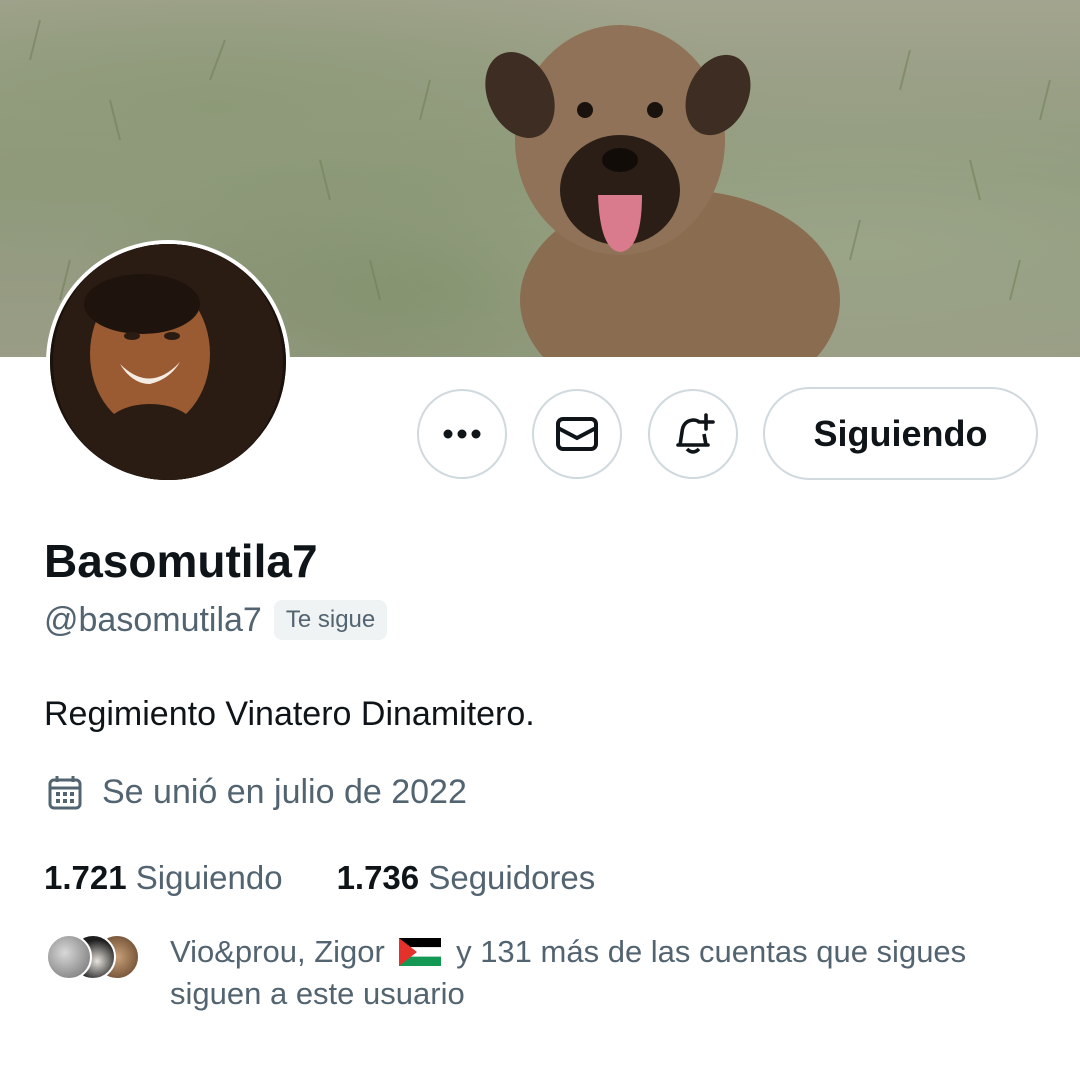 This screenshot has height=1079, width=1080. I want to click on notifications-button, so click(693, 434).